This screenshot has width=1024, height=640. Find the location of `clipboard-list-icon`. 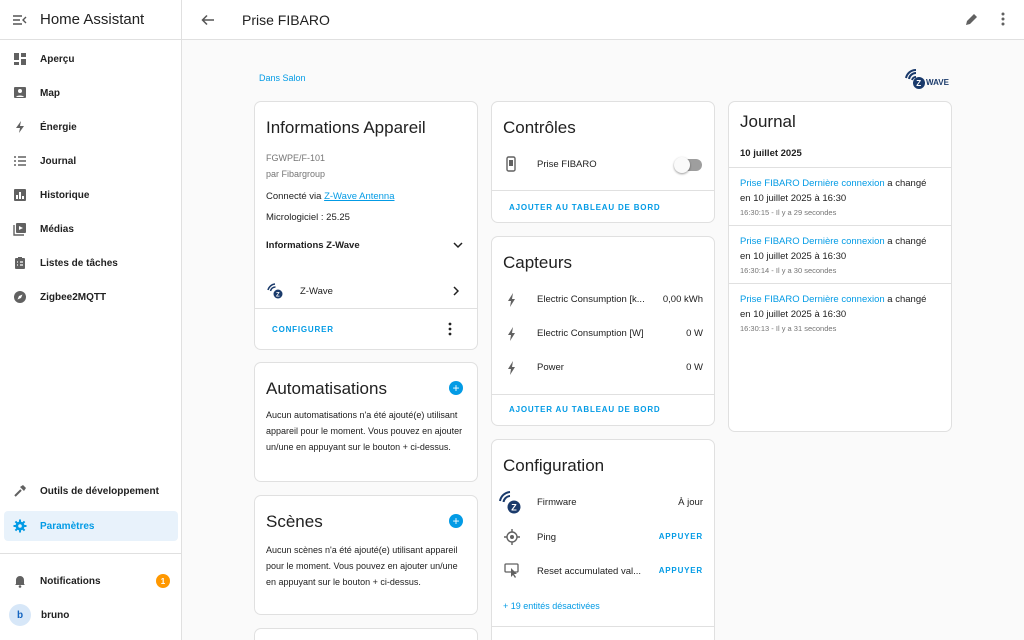

clipboard-list-icon is located at coordinates (20, 263).